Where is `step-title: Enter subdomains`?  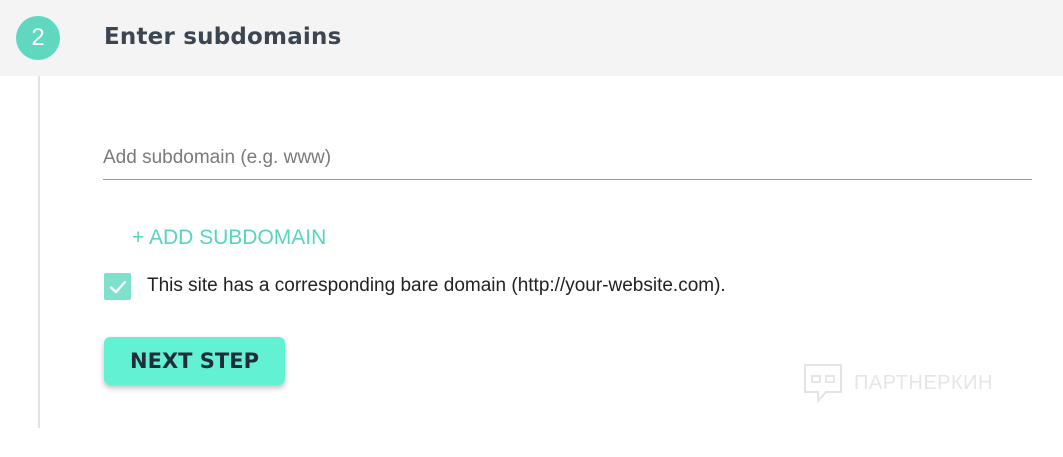 step-title: Enter subdomains is located at coordinates (223, 37).